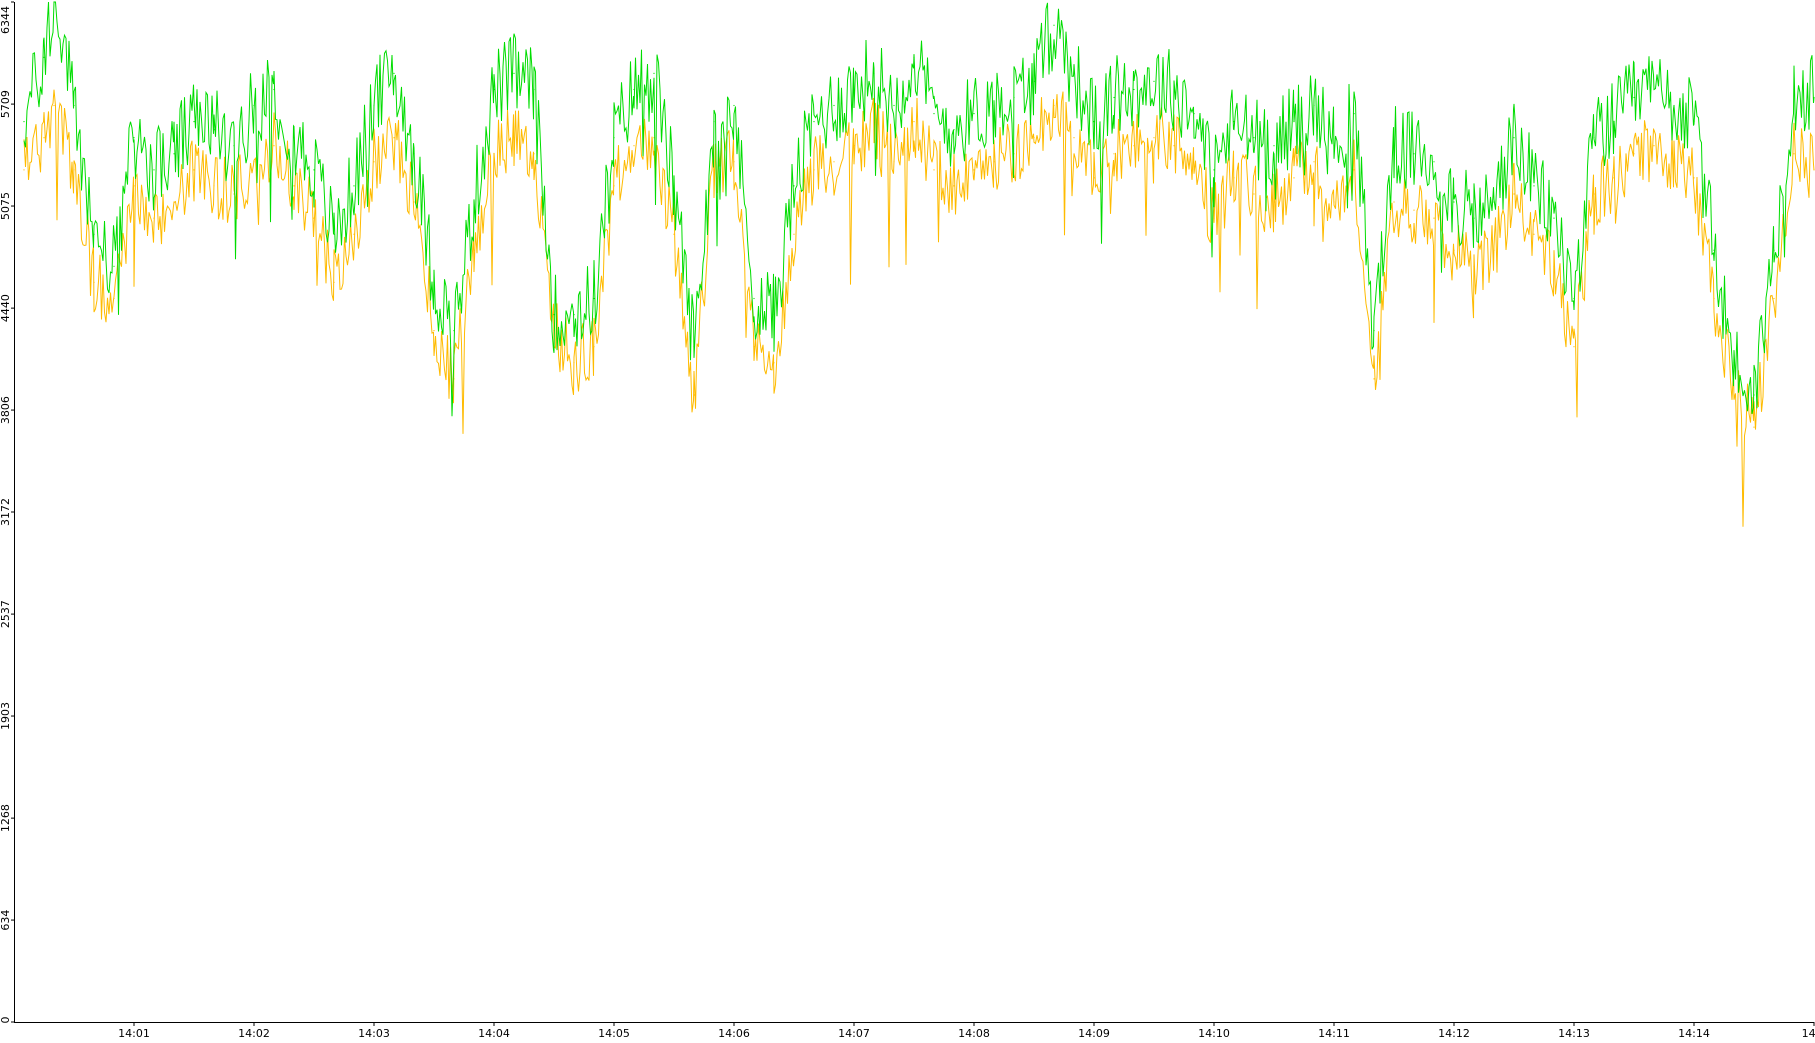 This screenshot has height=1043, width=1815. I want to click on x-tick-label: 14:02, so click(254, 1033).